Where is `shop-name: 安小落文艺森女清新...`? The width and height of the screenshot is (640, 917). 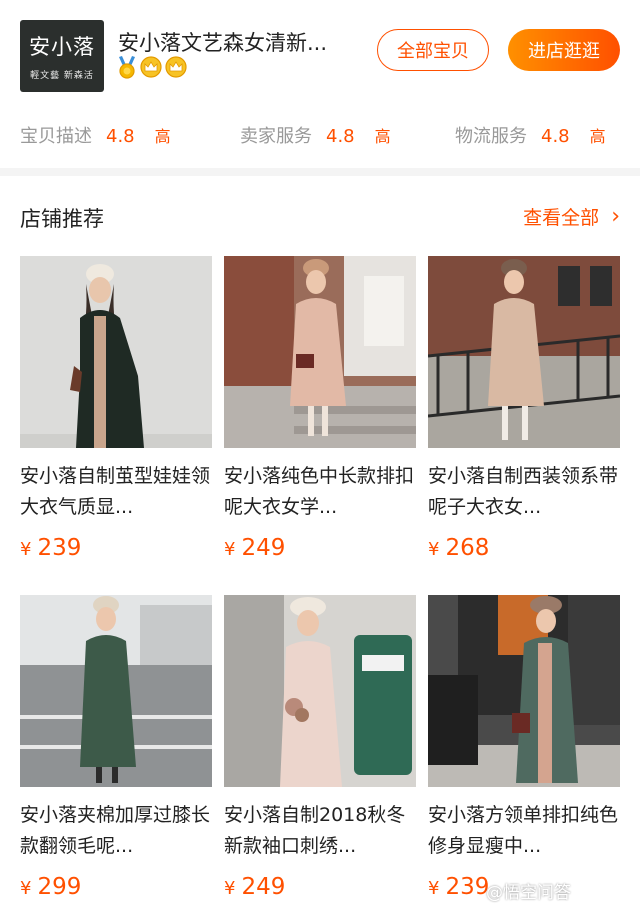
shop-name: 安小落文艺森女清新... is located at coordinates (238, 42).